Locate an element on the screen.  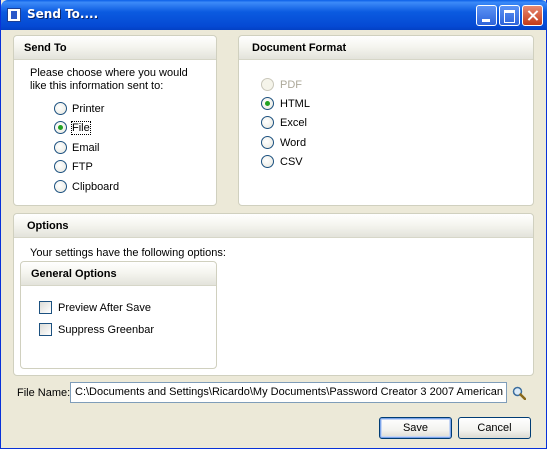
cancel-button: Cancel is located at coordinates (494, 428).